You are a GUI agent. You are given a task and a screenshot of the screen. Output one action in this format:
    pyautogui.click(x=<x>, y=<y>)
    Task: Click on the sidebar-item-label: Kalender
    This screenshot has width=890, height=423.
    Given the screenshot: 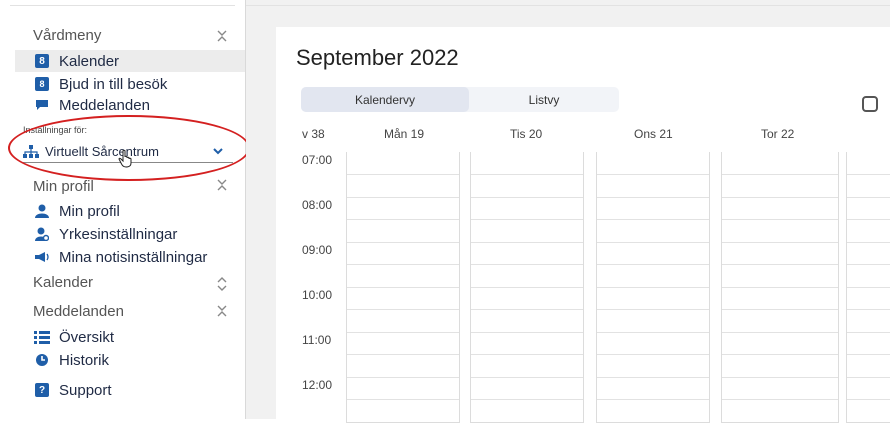 What is the action you would take?
    pyautogui.click(x=89, y=61)
    